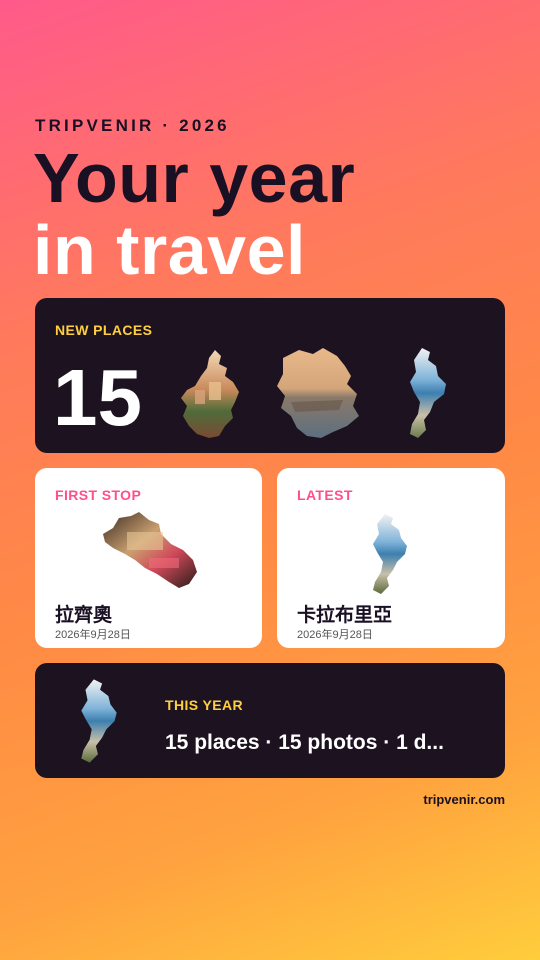 This screenshot has width=540, height=960. What do you see at coordinates (204, 705) in the screenshot?
I see `this-year-label: THIS YEAR` at bounding box center [204, 705].